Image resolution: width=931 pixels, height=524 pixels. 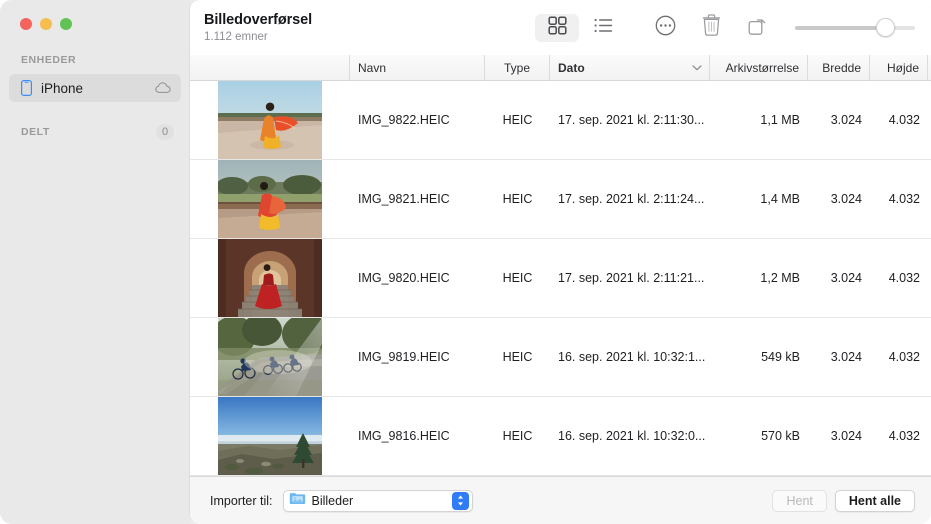 What do you see at coordinates (270, 68) in the screenshot?
I see `column-header-thumb` at bounding box center [270, 68].